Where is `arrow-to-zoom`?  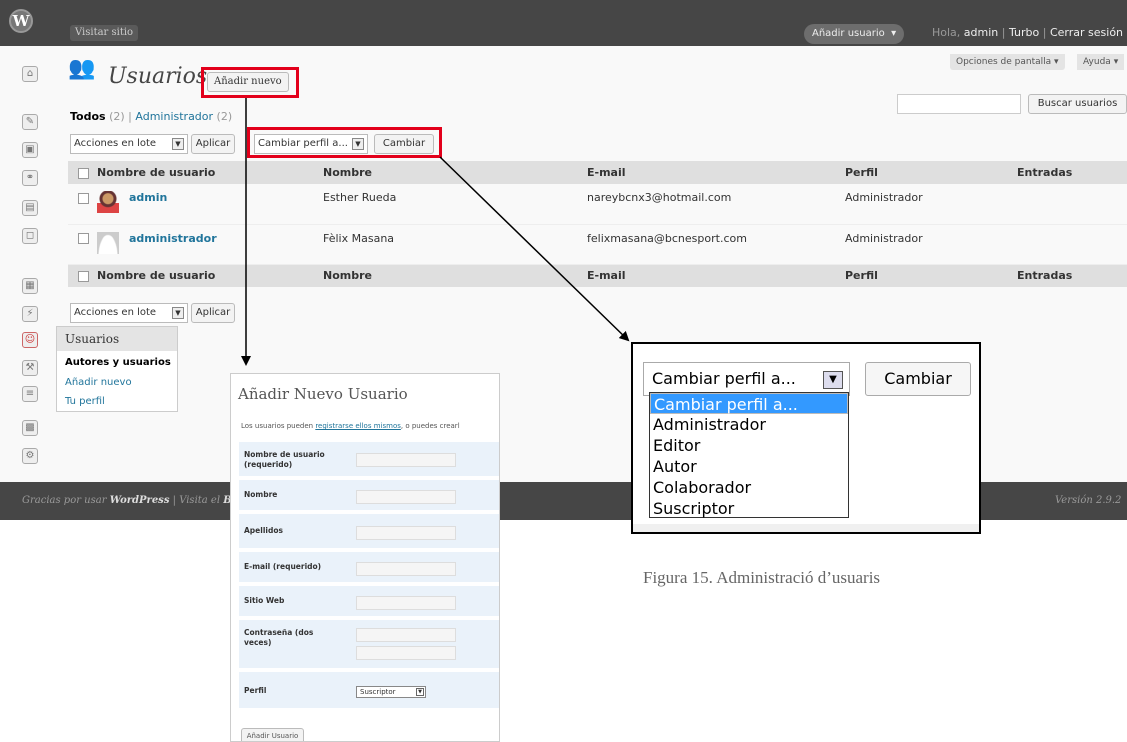 arrow-to-zoom is located at coordinates (534, 249).